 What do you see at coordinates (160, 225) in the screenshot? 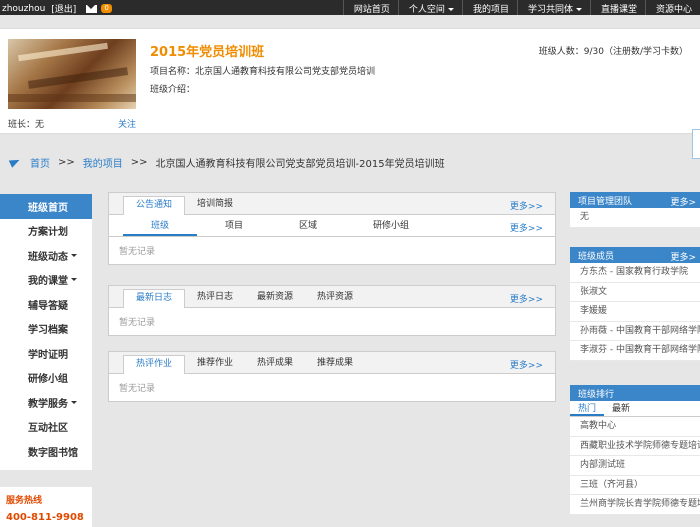
I see `notice-subtab: 班级` at bounding box center [160, 225].